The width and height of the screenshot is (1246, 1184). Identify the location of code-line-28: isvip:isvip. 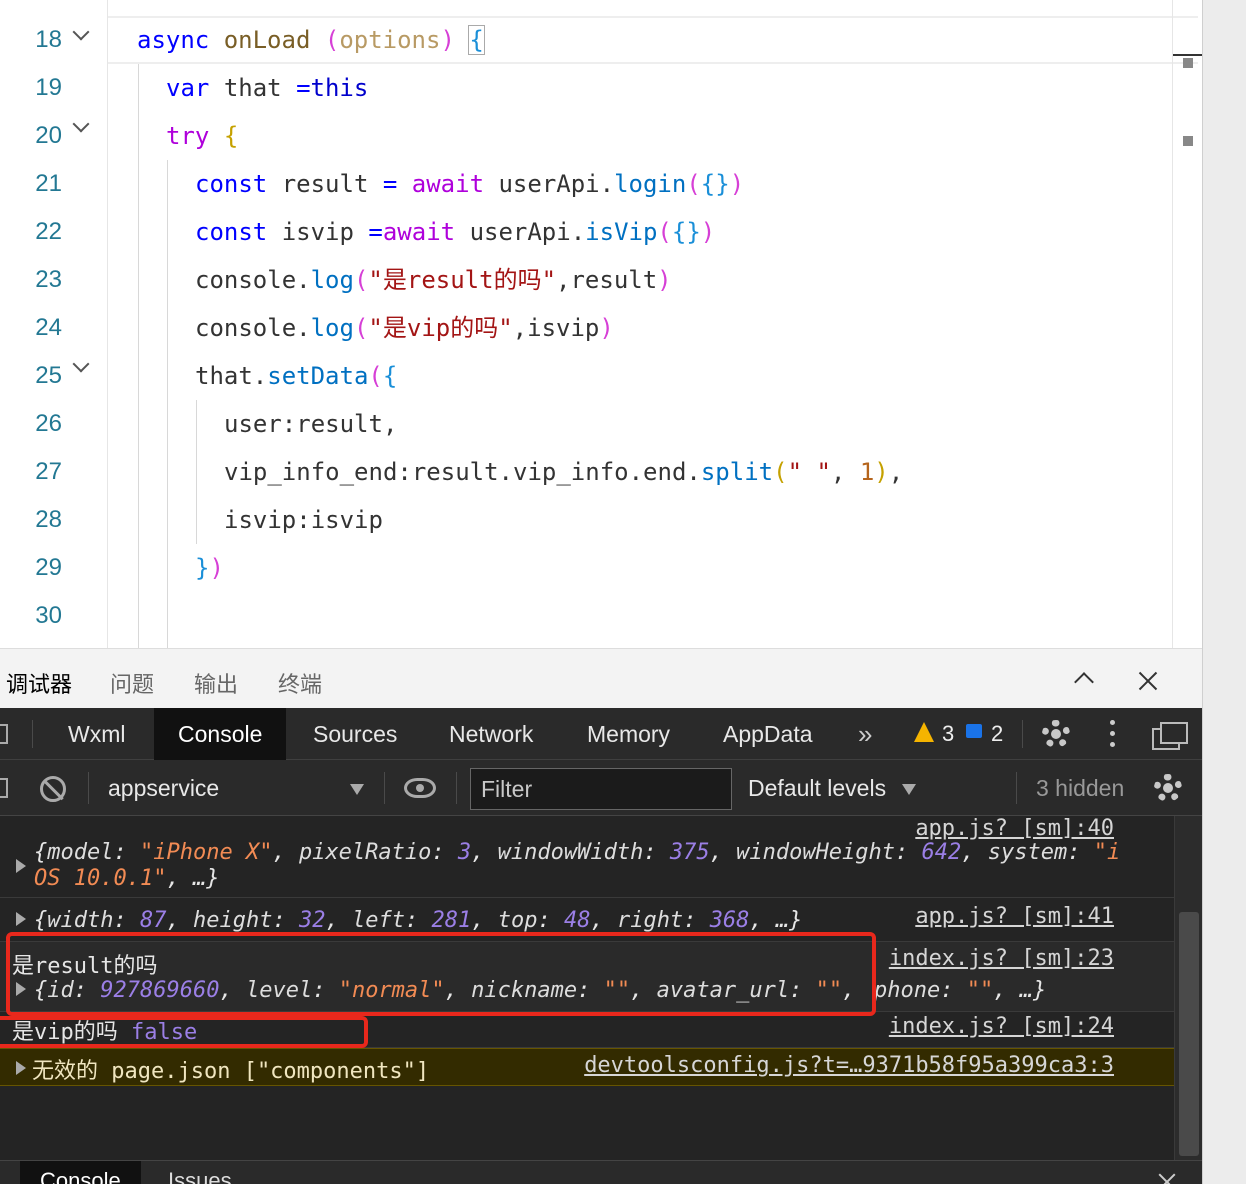
(303, 520).